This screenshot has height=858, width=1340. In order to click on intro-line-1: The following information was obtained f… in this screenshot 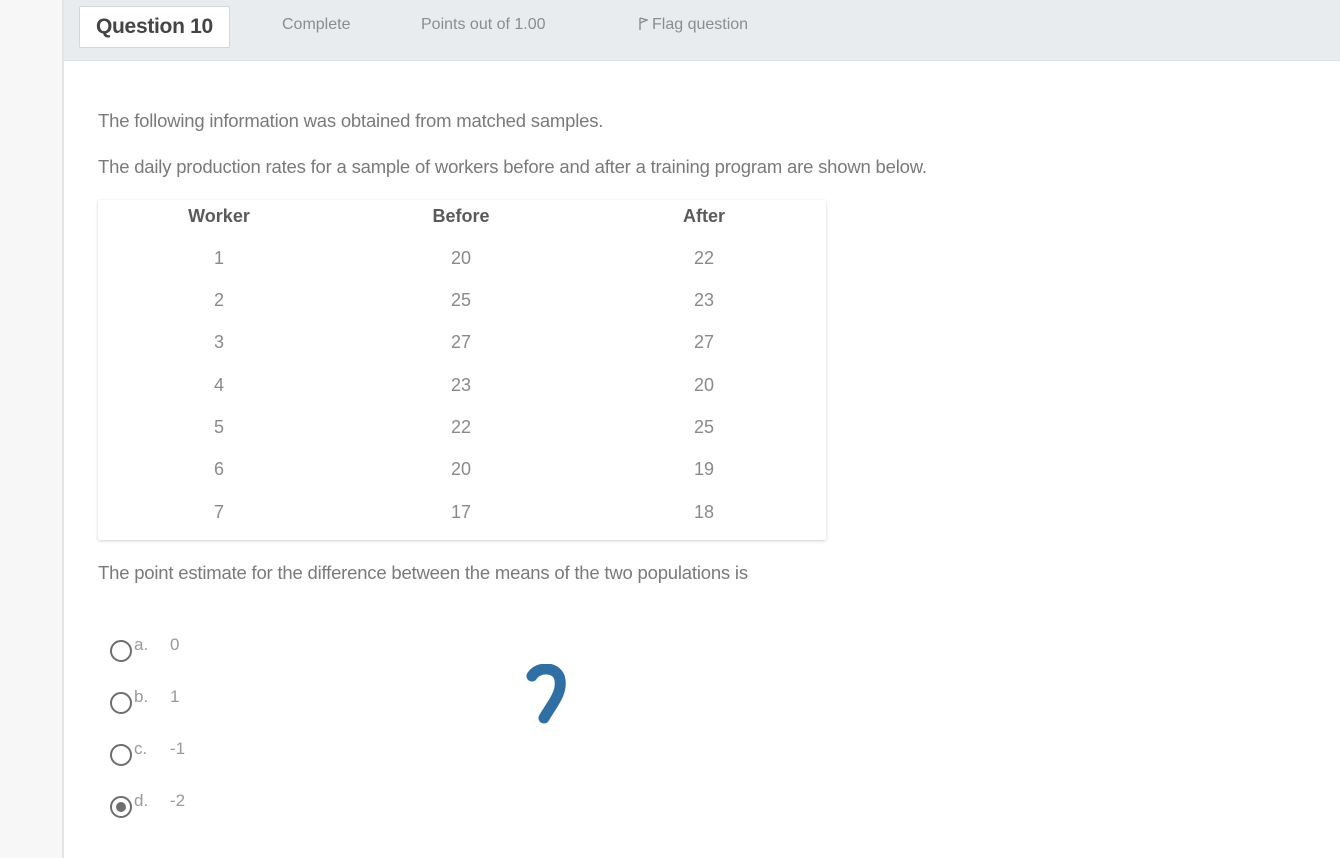, I will do `click(351, 120)`.